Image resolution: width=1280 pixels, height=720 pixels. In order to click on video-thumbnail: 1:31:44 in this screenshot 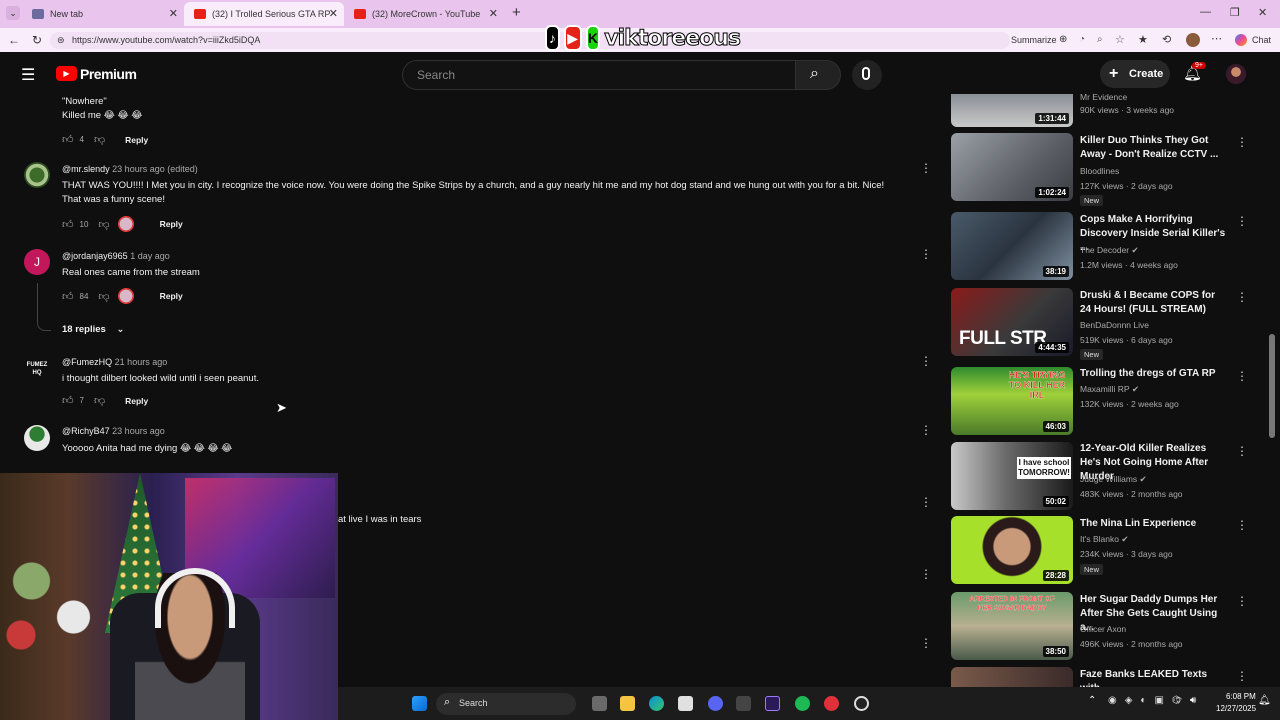, I will do `click(1012, 110)`.